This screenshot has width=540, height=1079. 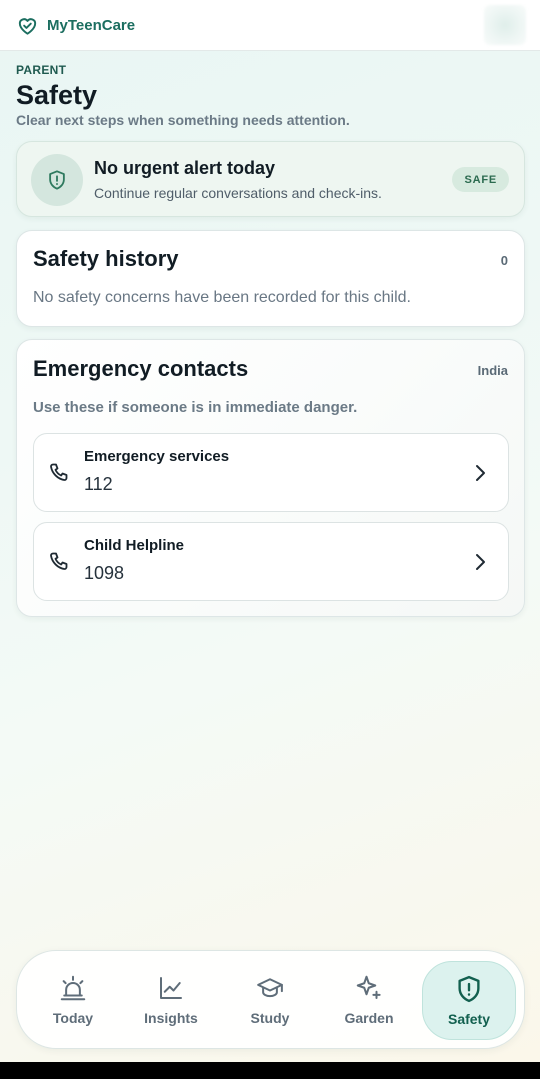 What do you see at coordinates (27, 26) in the screenshot?
I see `heart-logo-icon` at bounding box center [27, 26].